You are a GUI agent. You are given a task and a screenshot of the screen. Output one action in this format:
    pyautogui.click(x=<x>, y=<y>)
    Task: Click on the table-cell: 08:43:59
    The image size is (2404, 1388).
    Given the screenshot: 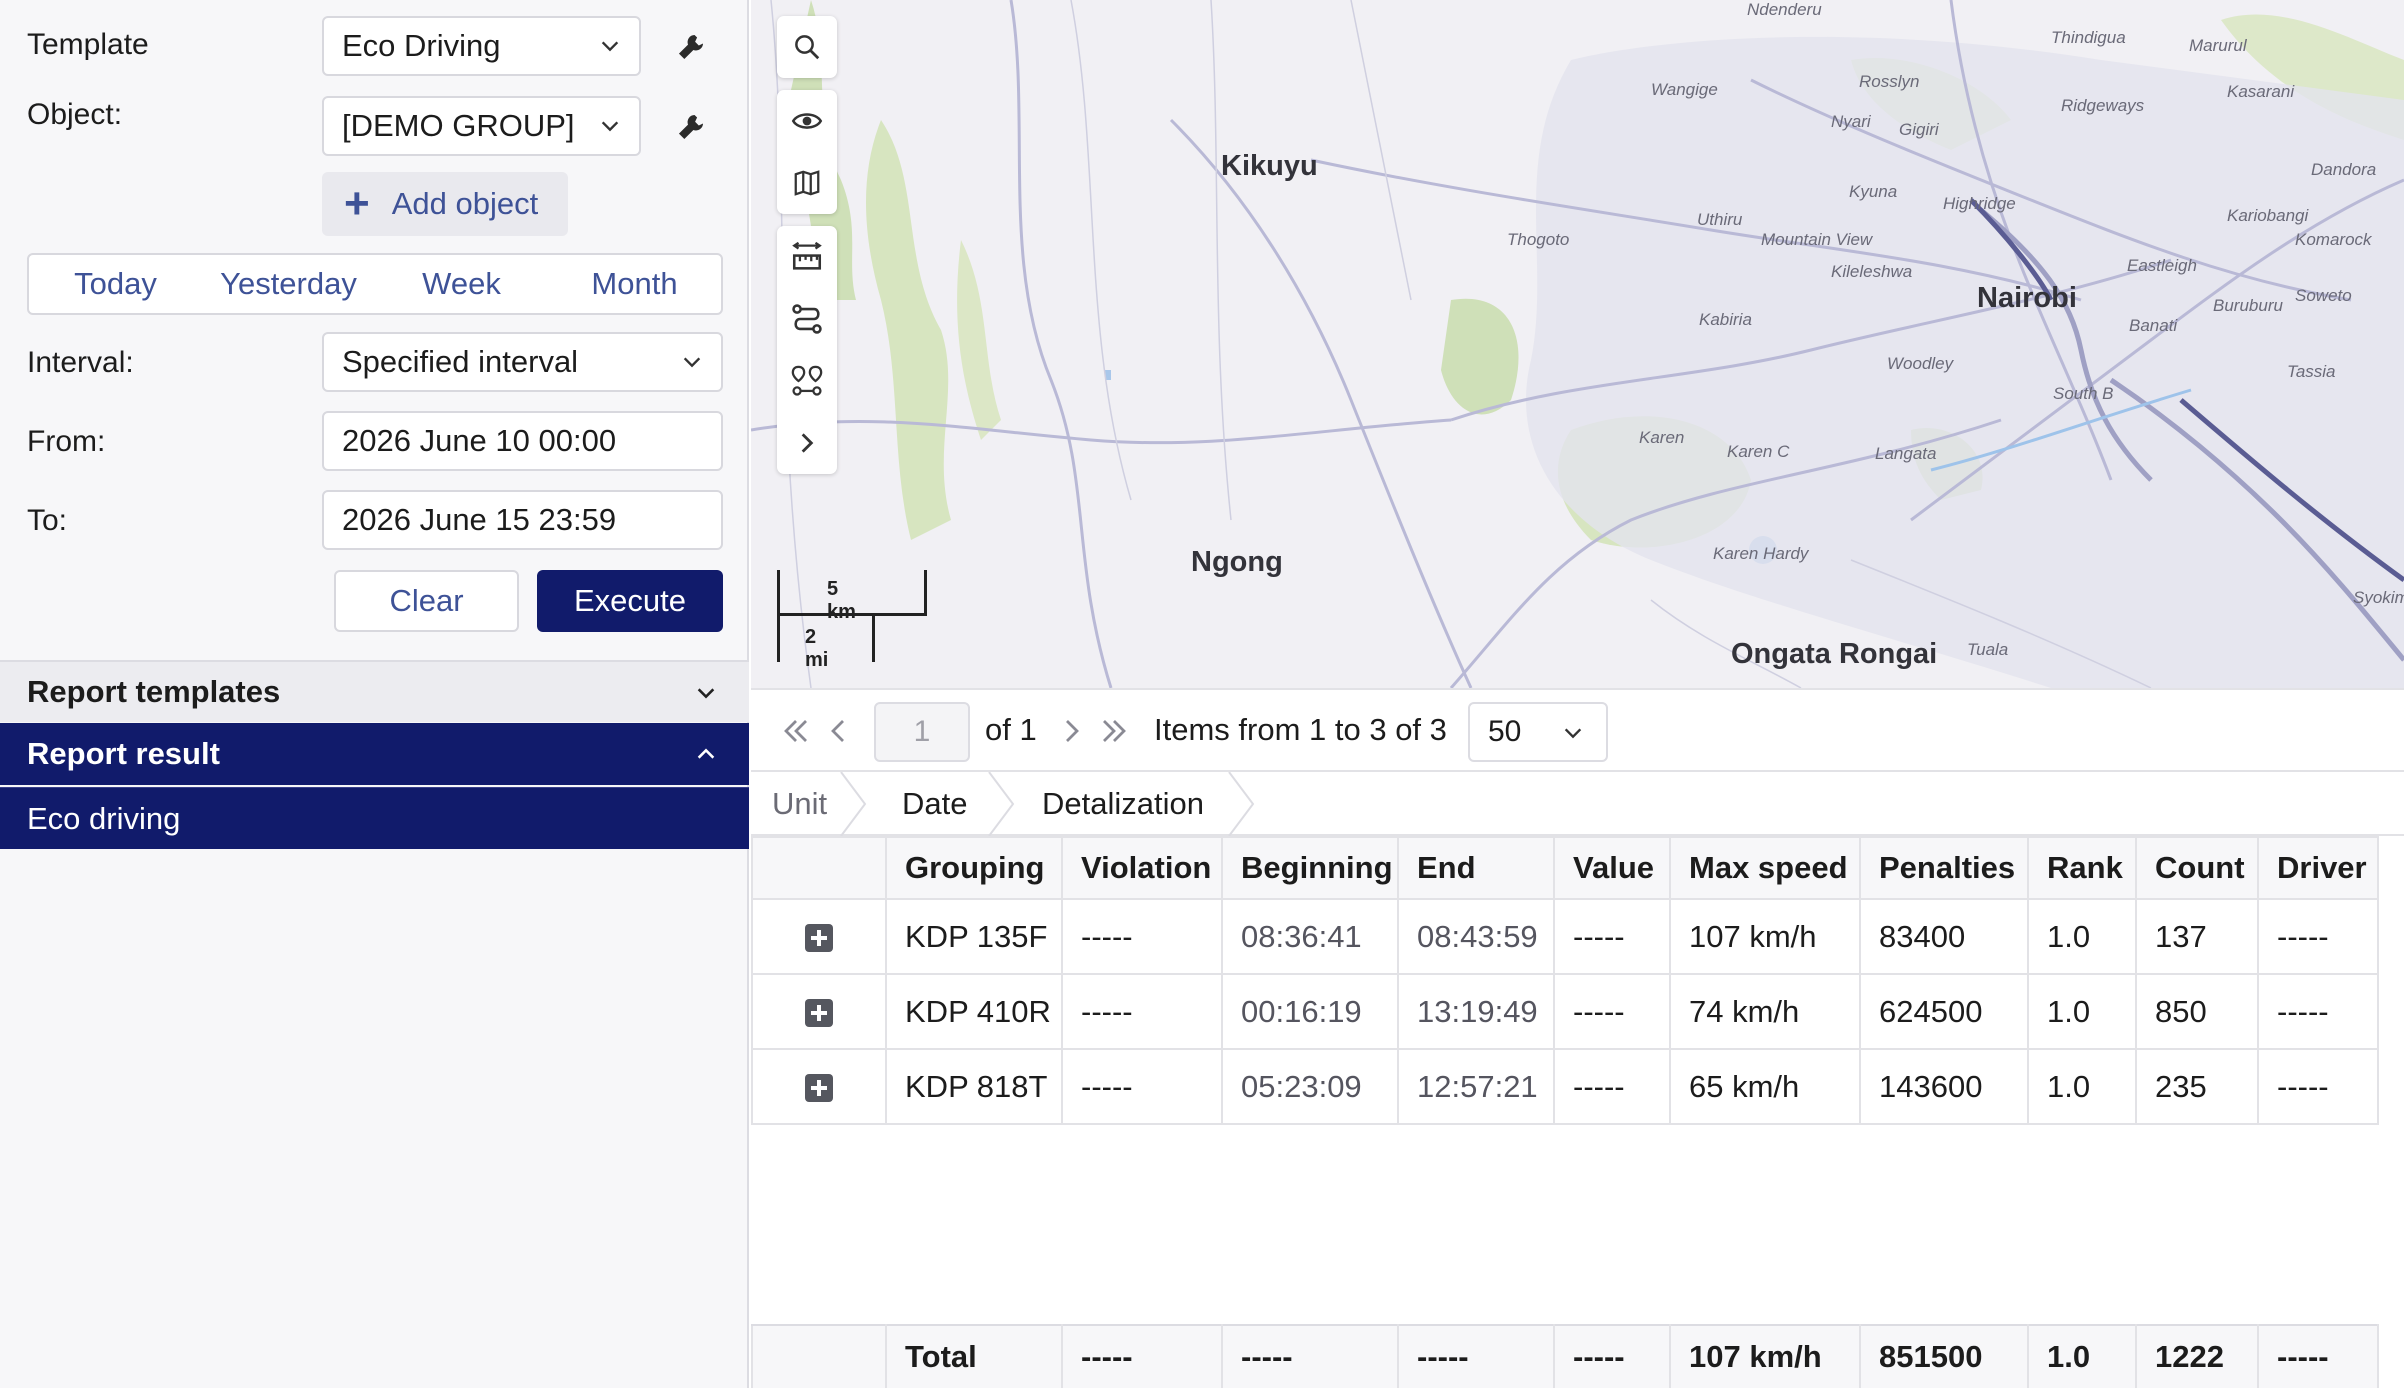 What is the action you would take?
    pyautogui.click(x=1476, y=936)
    